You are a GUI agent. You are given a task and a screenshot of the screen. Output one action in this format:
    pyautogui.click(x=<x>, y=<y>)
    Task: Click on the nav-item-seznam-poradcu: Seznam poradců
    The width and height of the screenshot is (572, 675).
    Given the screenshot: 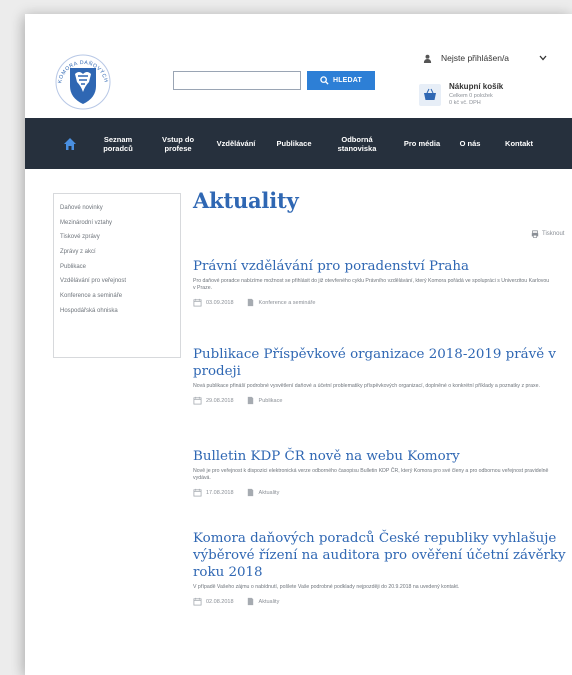 What is the action you would take?
    pyautogui.click(x=118, y=143)
    